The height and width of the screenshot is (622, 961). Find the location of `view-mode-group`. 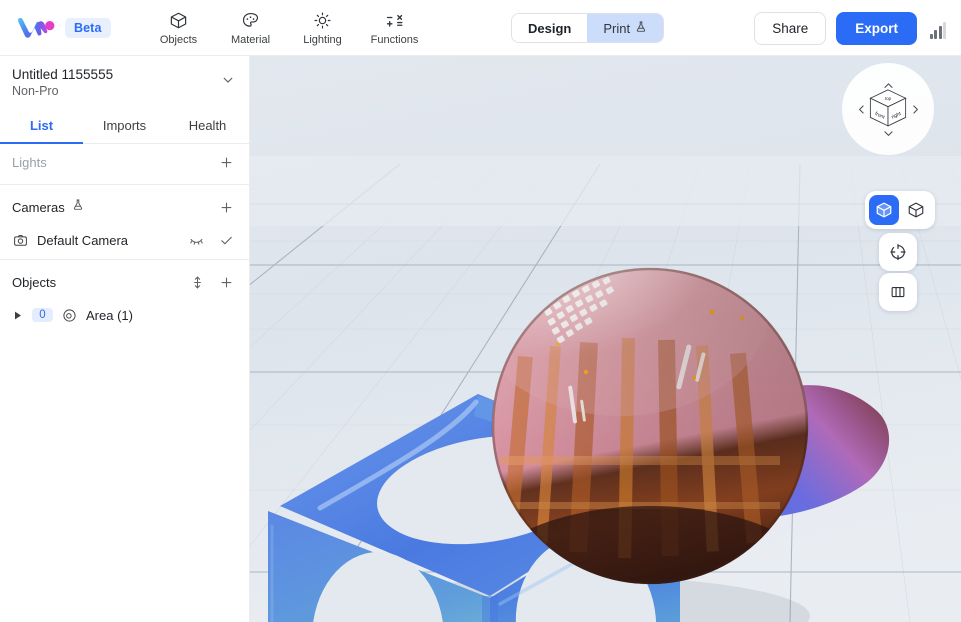

view-mode-group is located at coordinates (900, 210).